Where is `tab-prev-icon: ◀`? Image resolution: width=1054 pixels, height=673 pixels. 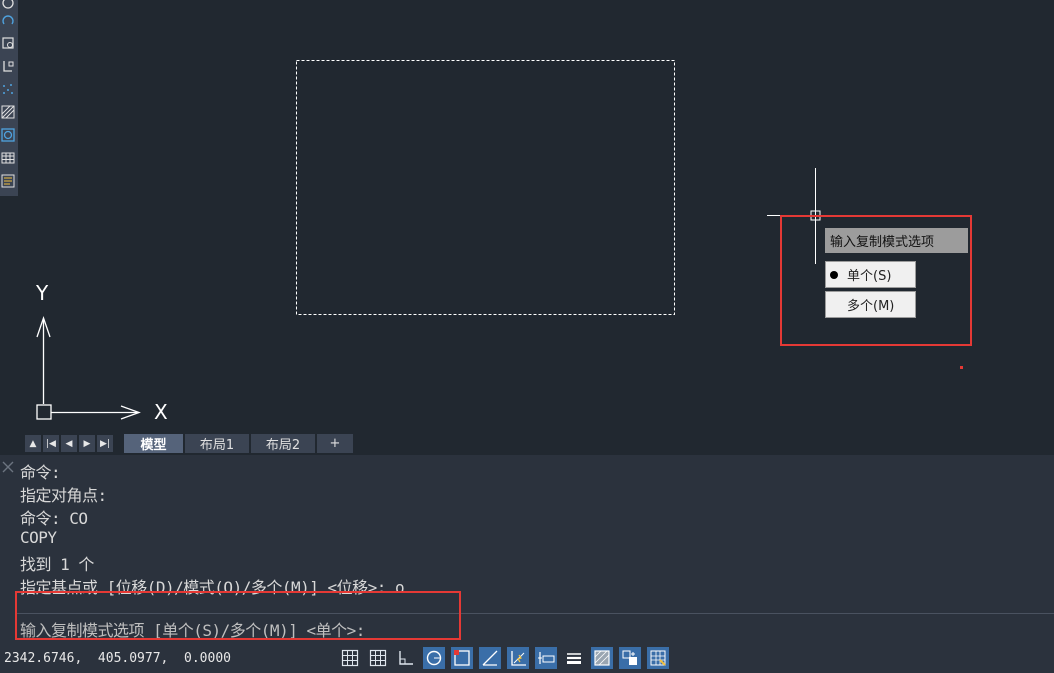 tab-prev-icon: ◀ is located at coordinates (69, 443).